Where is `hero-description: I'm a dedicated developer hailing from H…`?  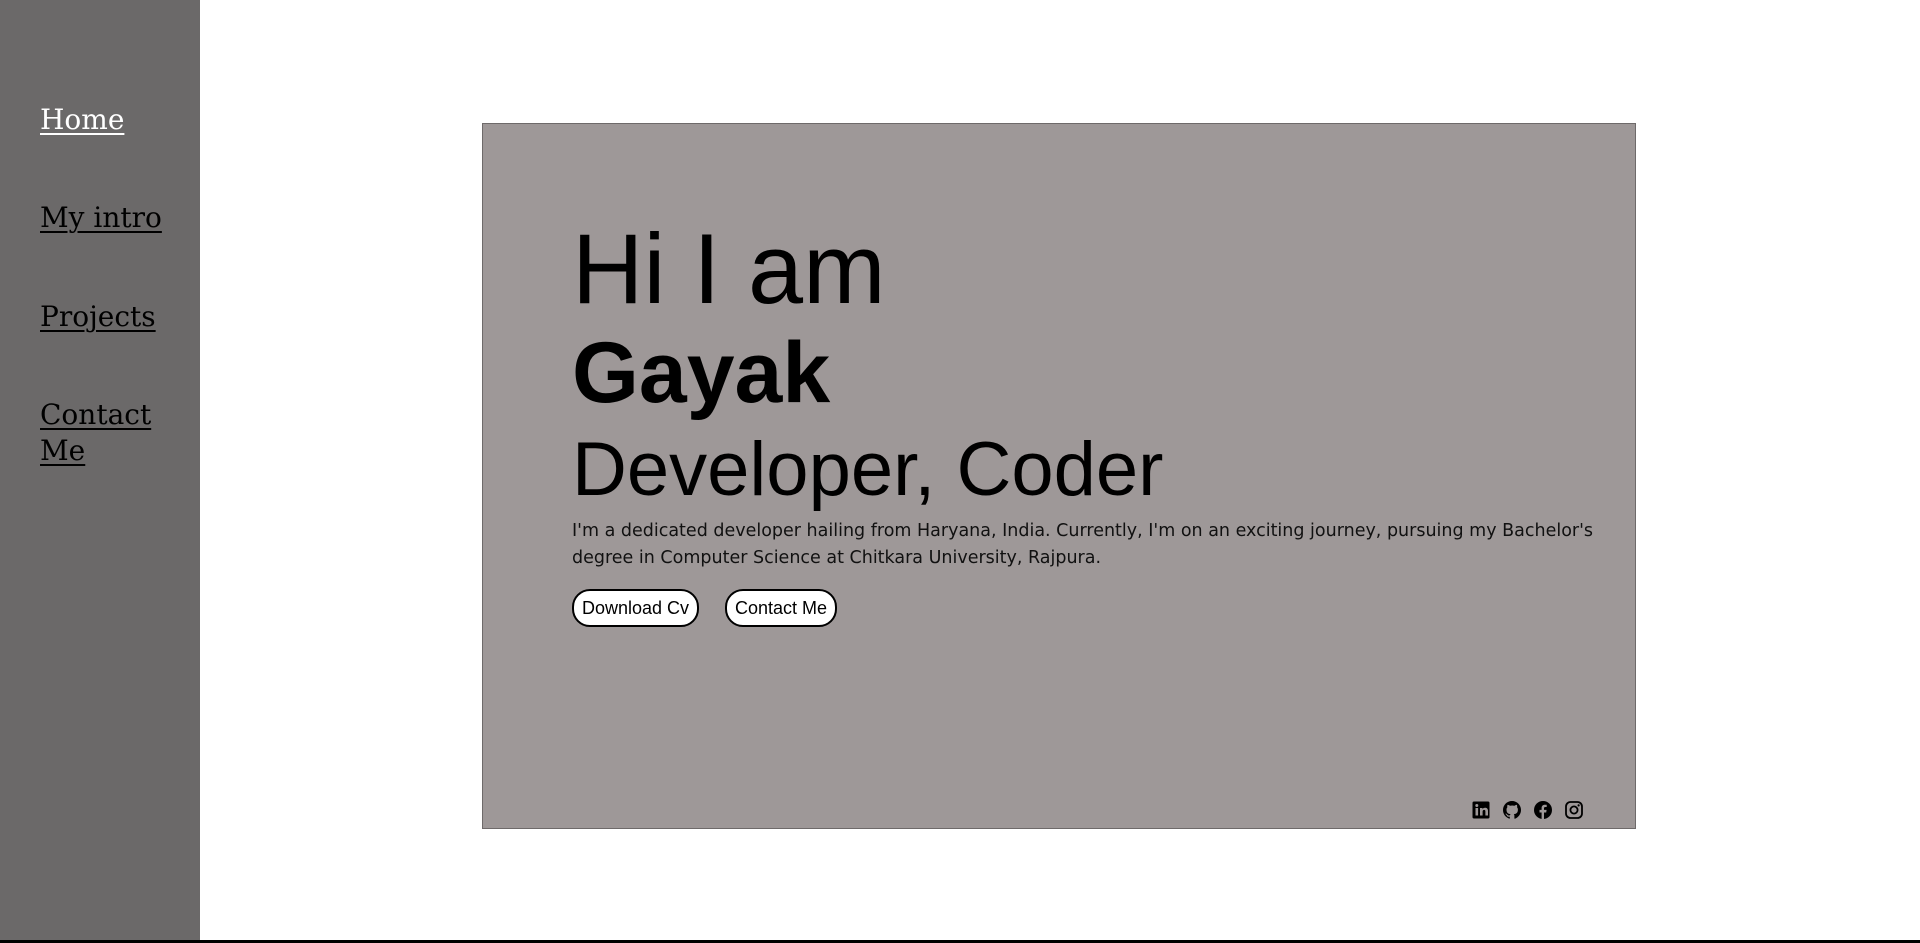 hero-description: I'm a dedicated developer hailing from H… is located at coordinates (1083, 544).